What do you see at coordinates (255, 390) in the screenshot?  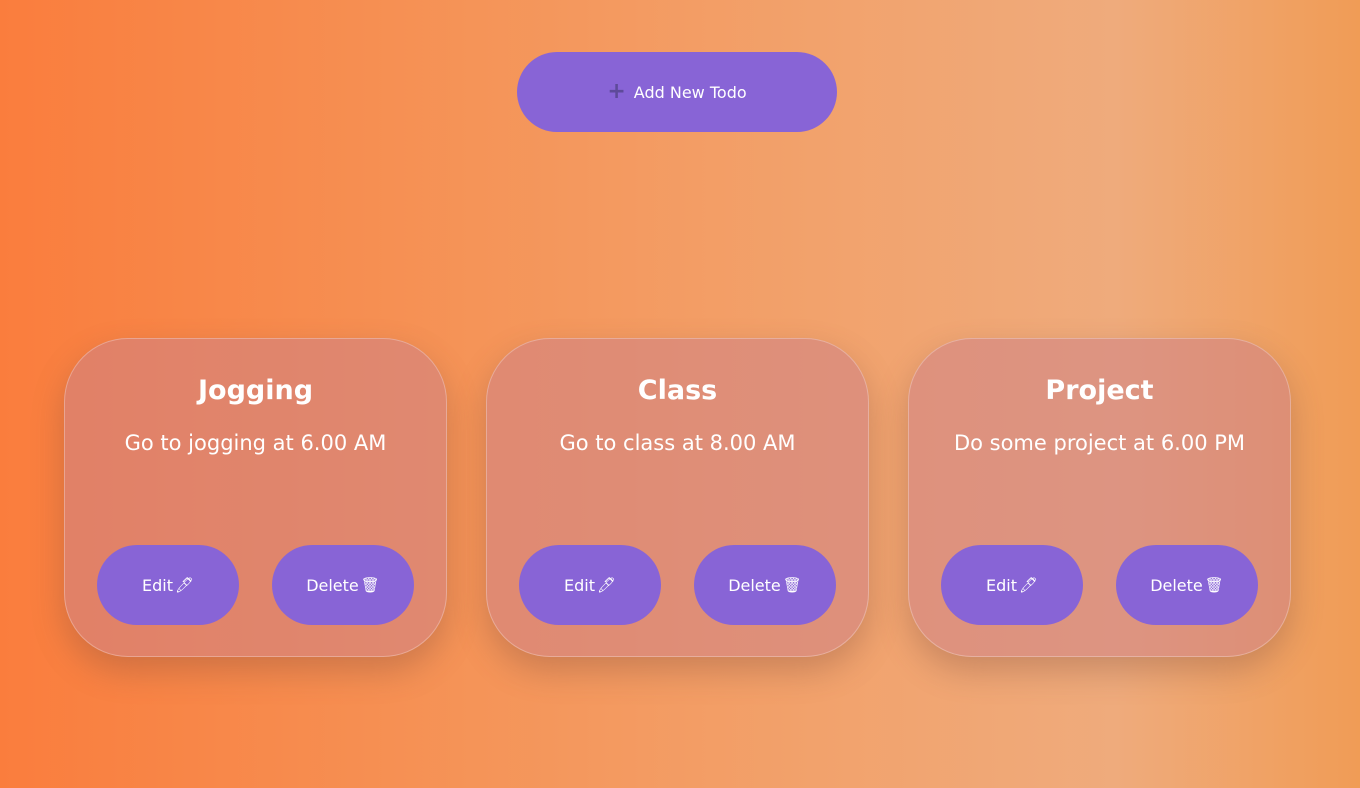 I see `todo-title: Jogging` at bounding box center [255, 390].